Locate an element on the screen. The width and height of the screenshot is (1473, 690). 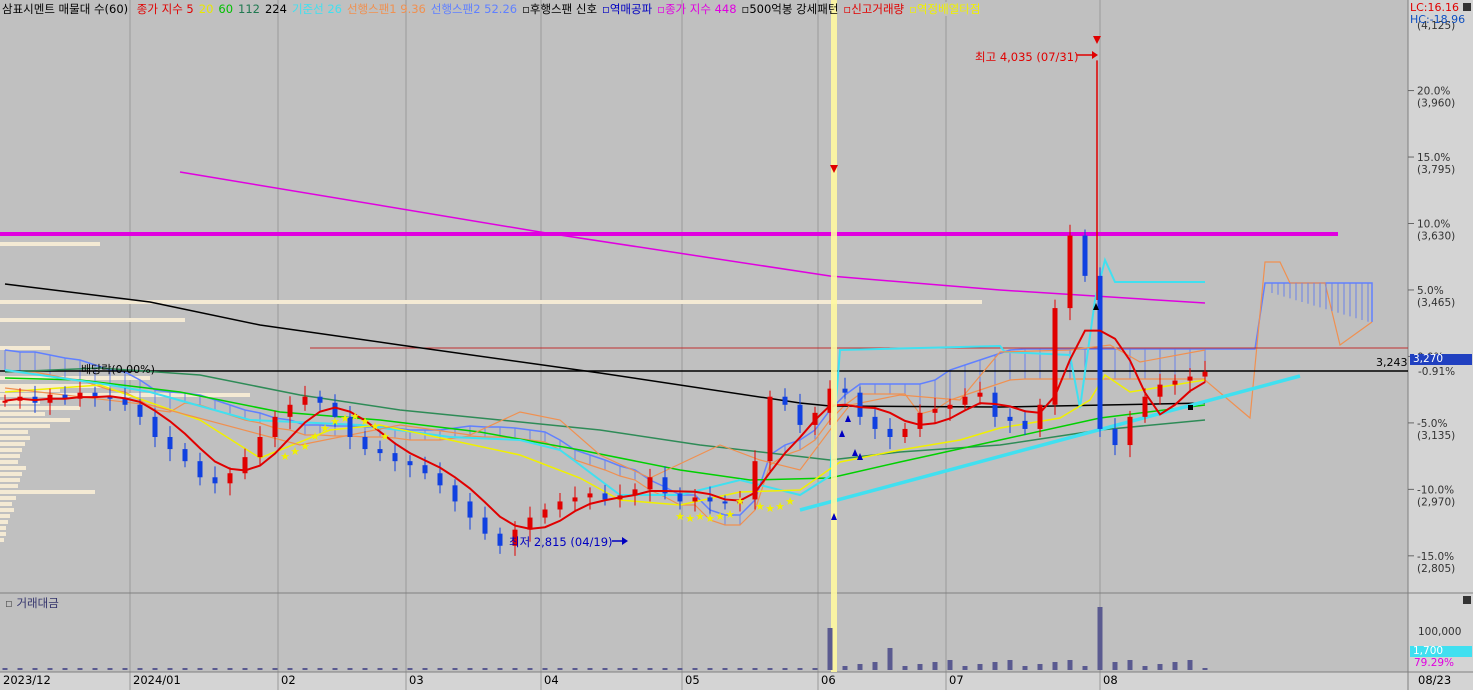
current-pct-label: -0.91% is located at coordinates (1437, 372).